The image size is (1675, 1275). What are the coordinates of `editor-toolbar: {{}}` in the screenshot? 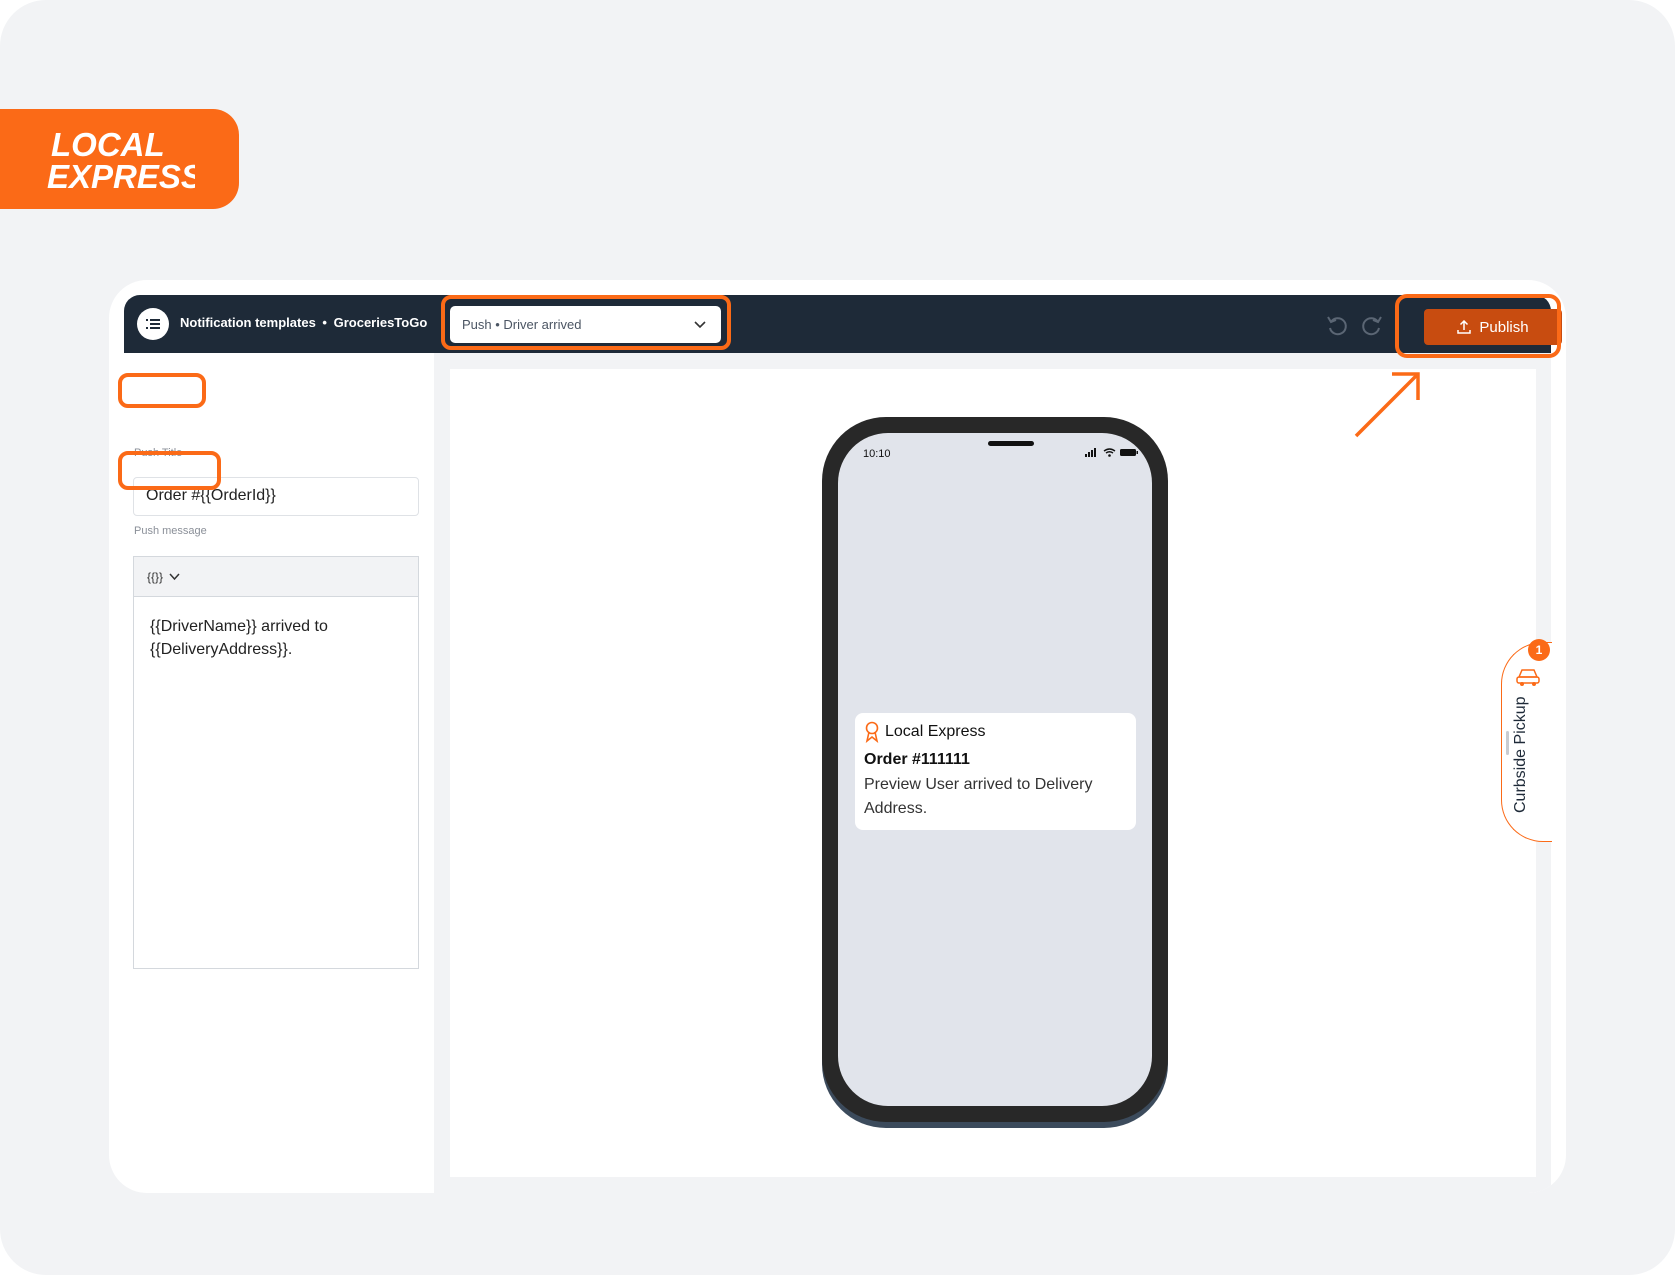 It's located at (276, 577).